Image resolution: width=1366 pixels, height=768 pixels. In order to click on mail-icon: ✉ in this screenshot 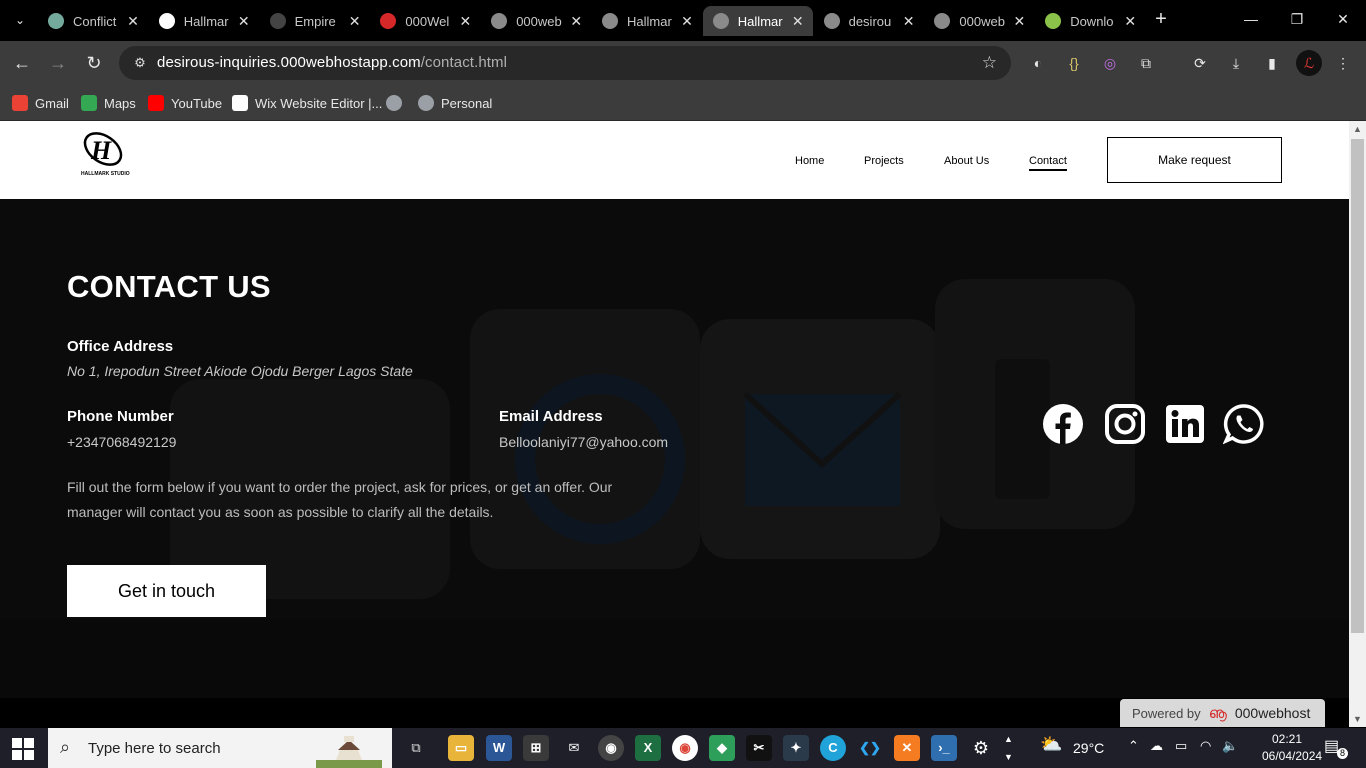, I will do `click(574, 748)`.